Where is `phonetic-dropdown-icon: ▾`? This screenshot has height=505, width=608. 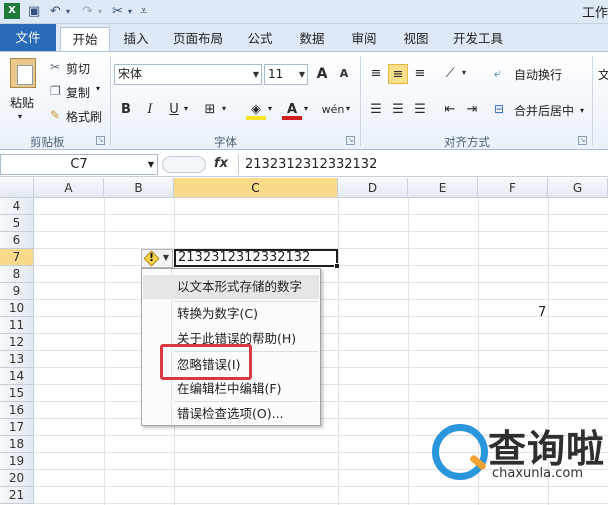
phonetic-dropdown-icon: ▾ is located at coordinates (348, 108).